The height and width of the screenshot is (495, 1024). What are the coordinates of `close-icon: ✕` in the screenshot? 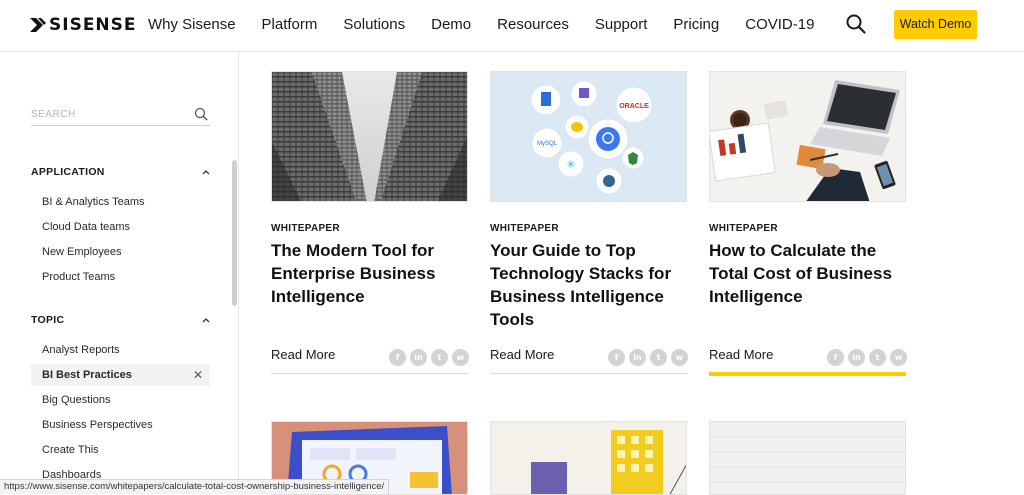 It's located at (198, 375).